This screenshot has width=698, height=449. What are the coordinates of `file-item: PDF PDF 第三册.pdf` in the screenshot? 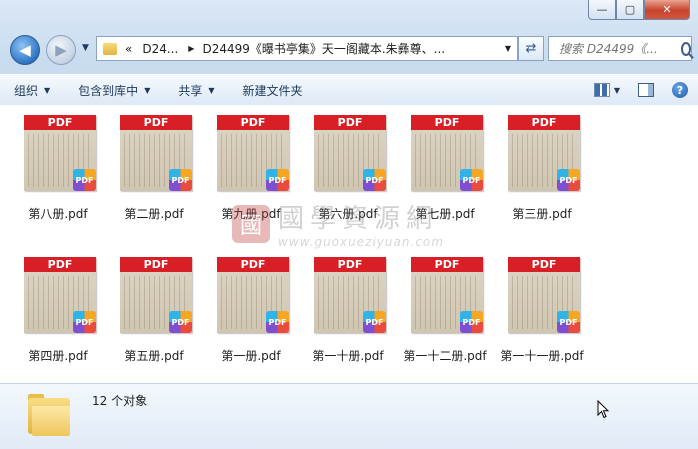 It's located at (542, 165).